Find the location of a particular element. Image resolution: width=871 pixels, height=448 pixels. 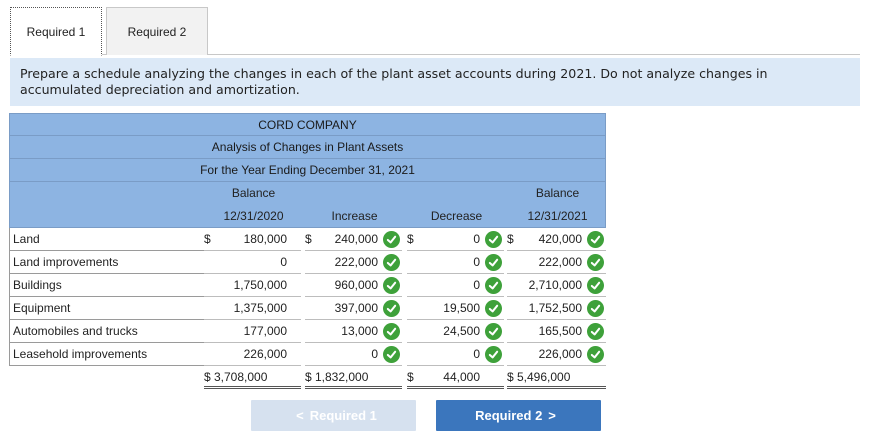

schedule-title: Analysis of Changes in Plant Assets is located at coordinates (307, 147).